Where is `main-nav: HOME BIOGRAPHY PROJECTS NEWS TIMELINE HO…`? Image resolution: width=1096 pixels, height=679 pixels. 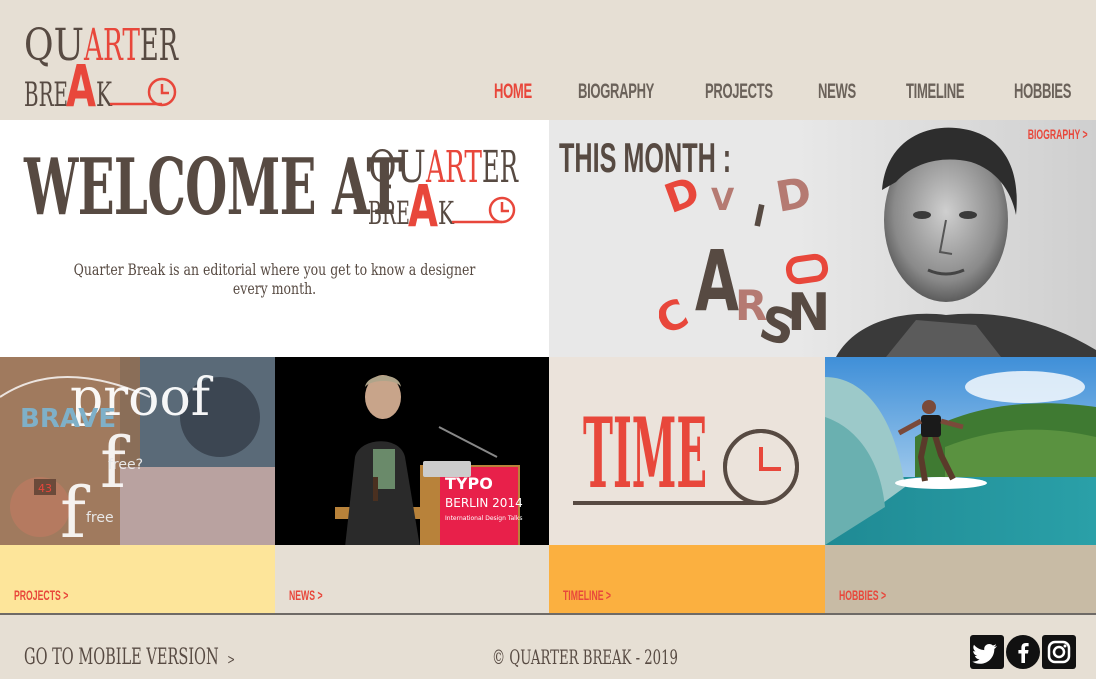
main-nav: HOME BIOGRAPHY PROJECTS NEWS TIMELINE HO… is located at coordinates (548, 95).